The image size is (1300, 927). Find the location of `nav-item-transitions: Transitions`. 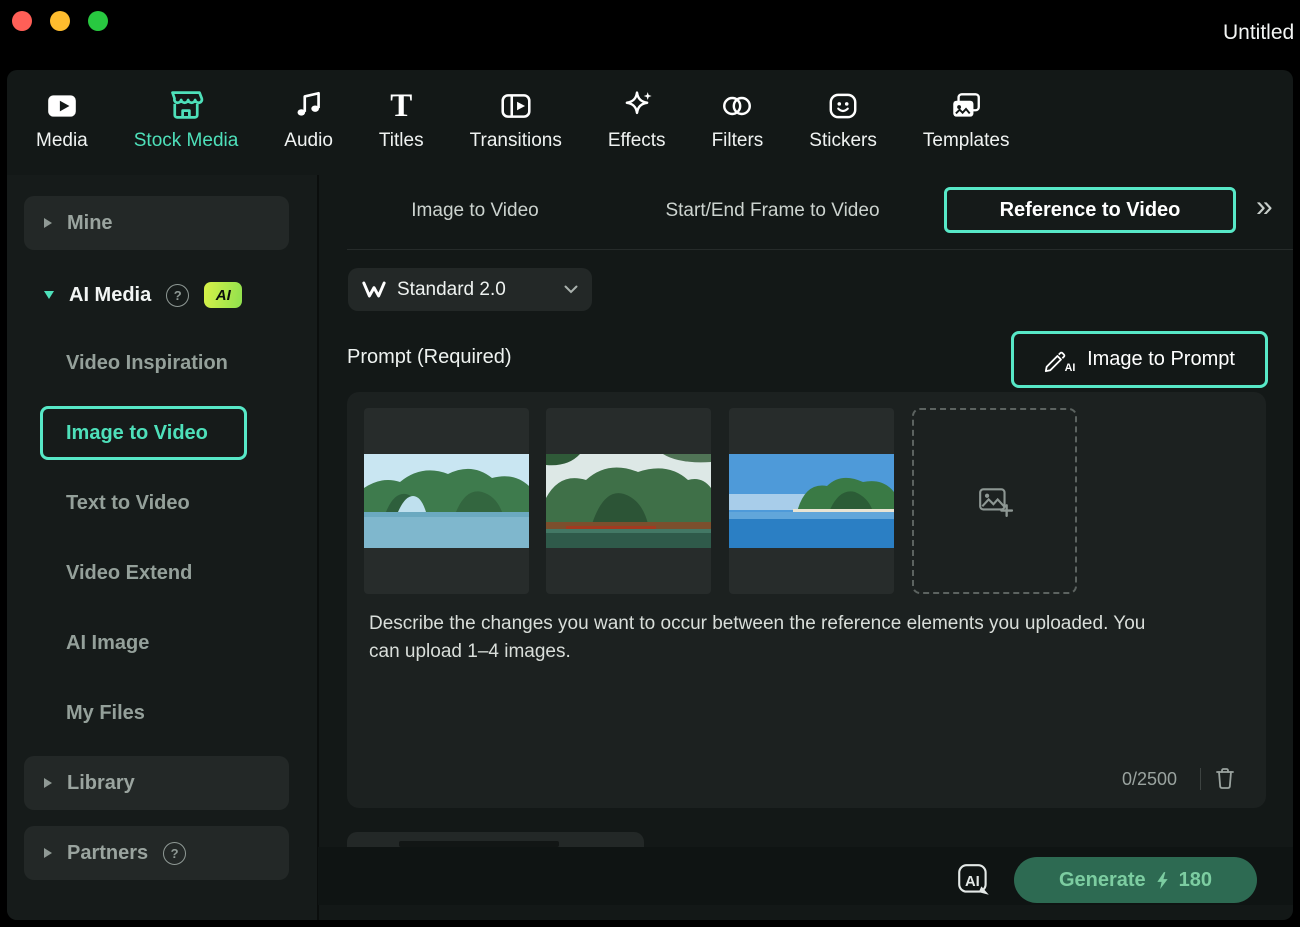

nav-item-transitions: Transitions is located at coordinates (516, 118).